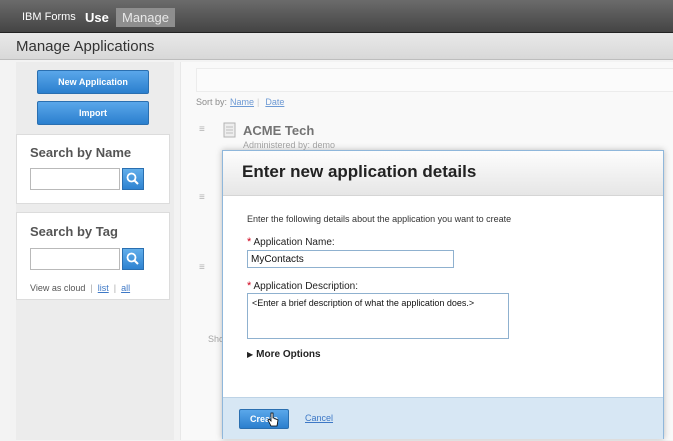  I want to click on more-options-toggle: ▶ More Options, so click(284, 354).